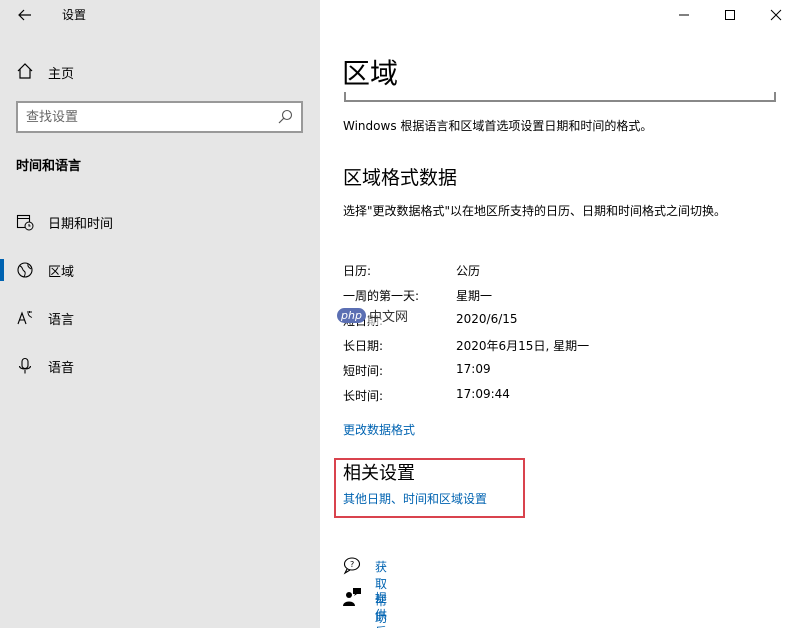 The height and width of the screenshot is (628, 799). Describe the element at coordinates (25, 270) in the screenshot. I see `globe-icon` at that location.